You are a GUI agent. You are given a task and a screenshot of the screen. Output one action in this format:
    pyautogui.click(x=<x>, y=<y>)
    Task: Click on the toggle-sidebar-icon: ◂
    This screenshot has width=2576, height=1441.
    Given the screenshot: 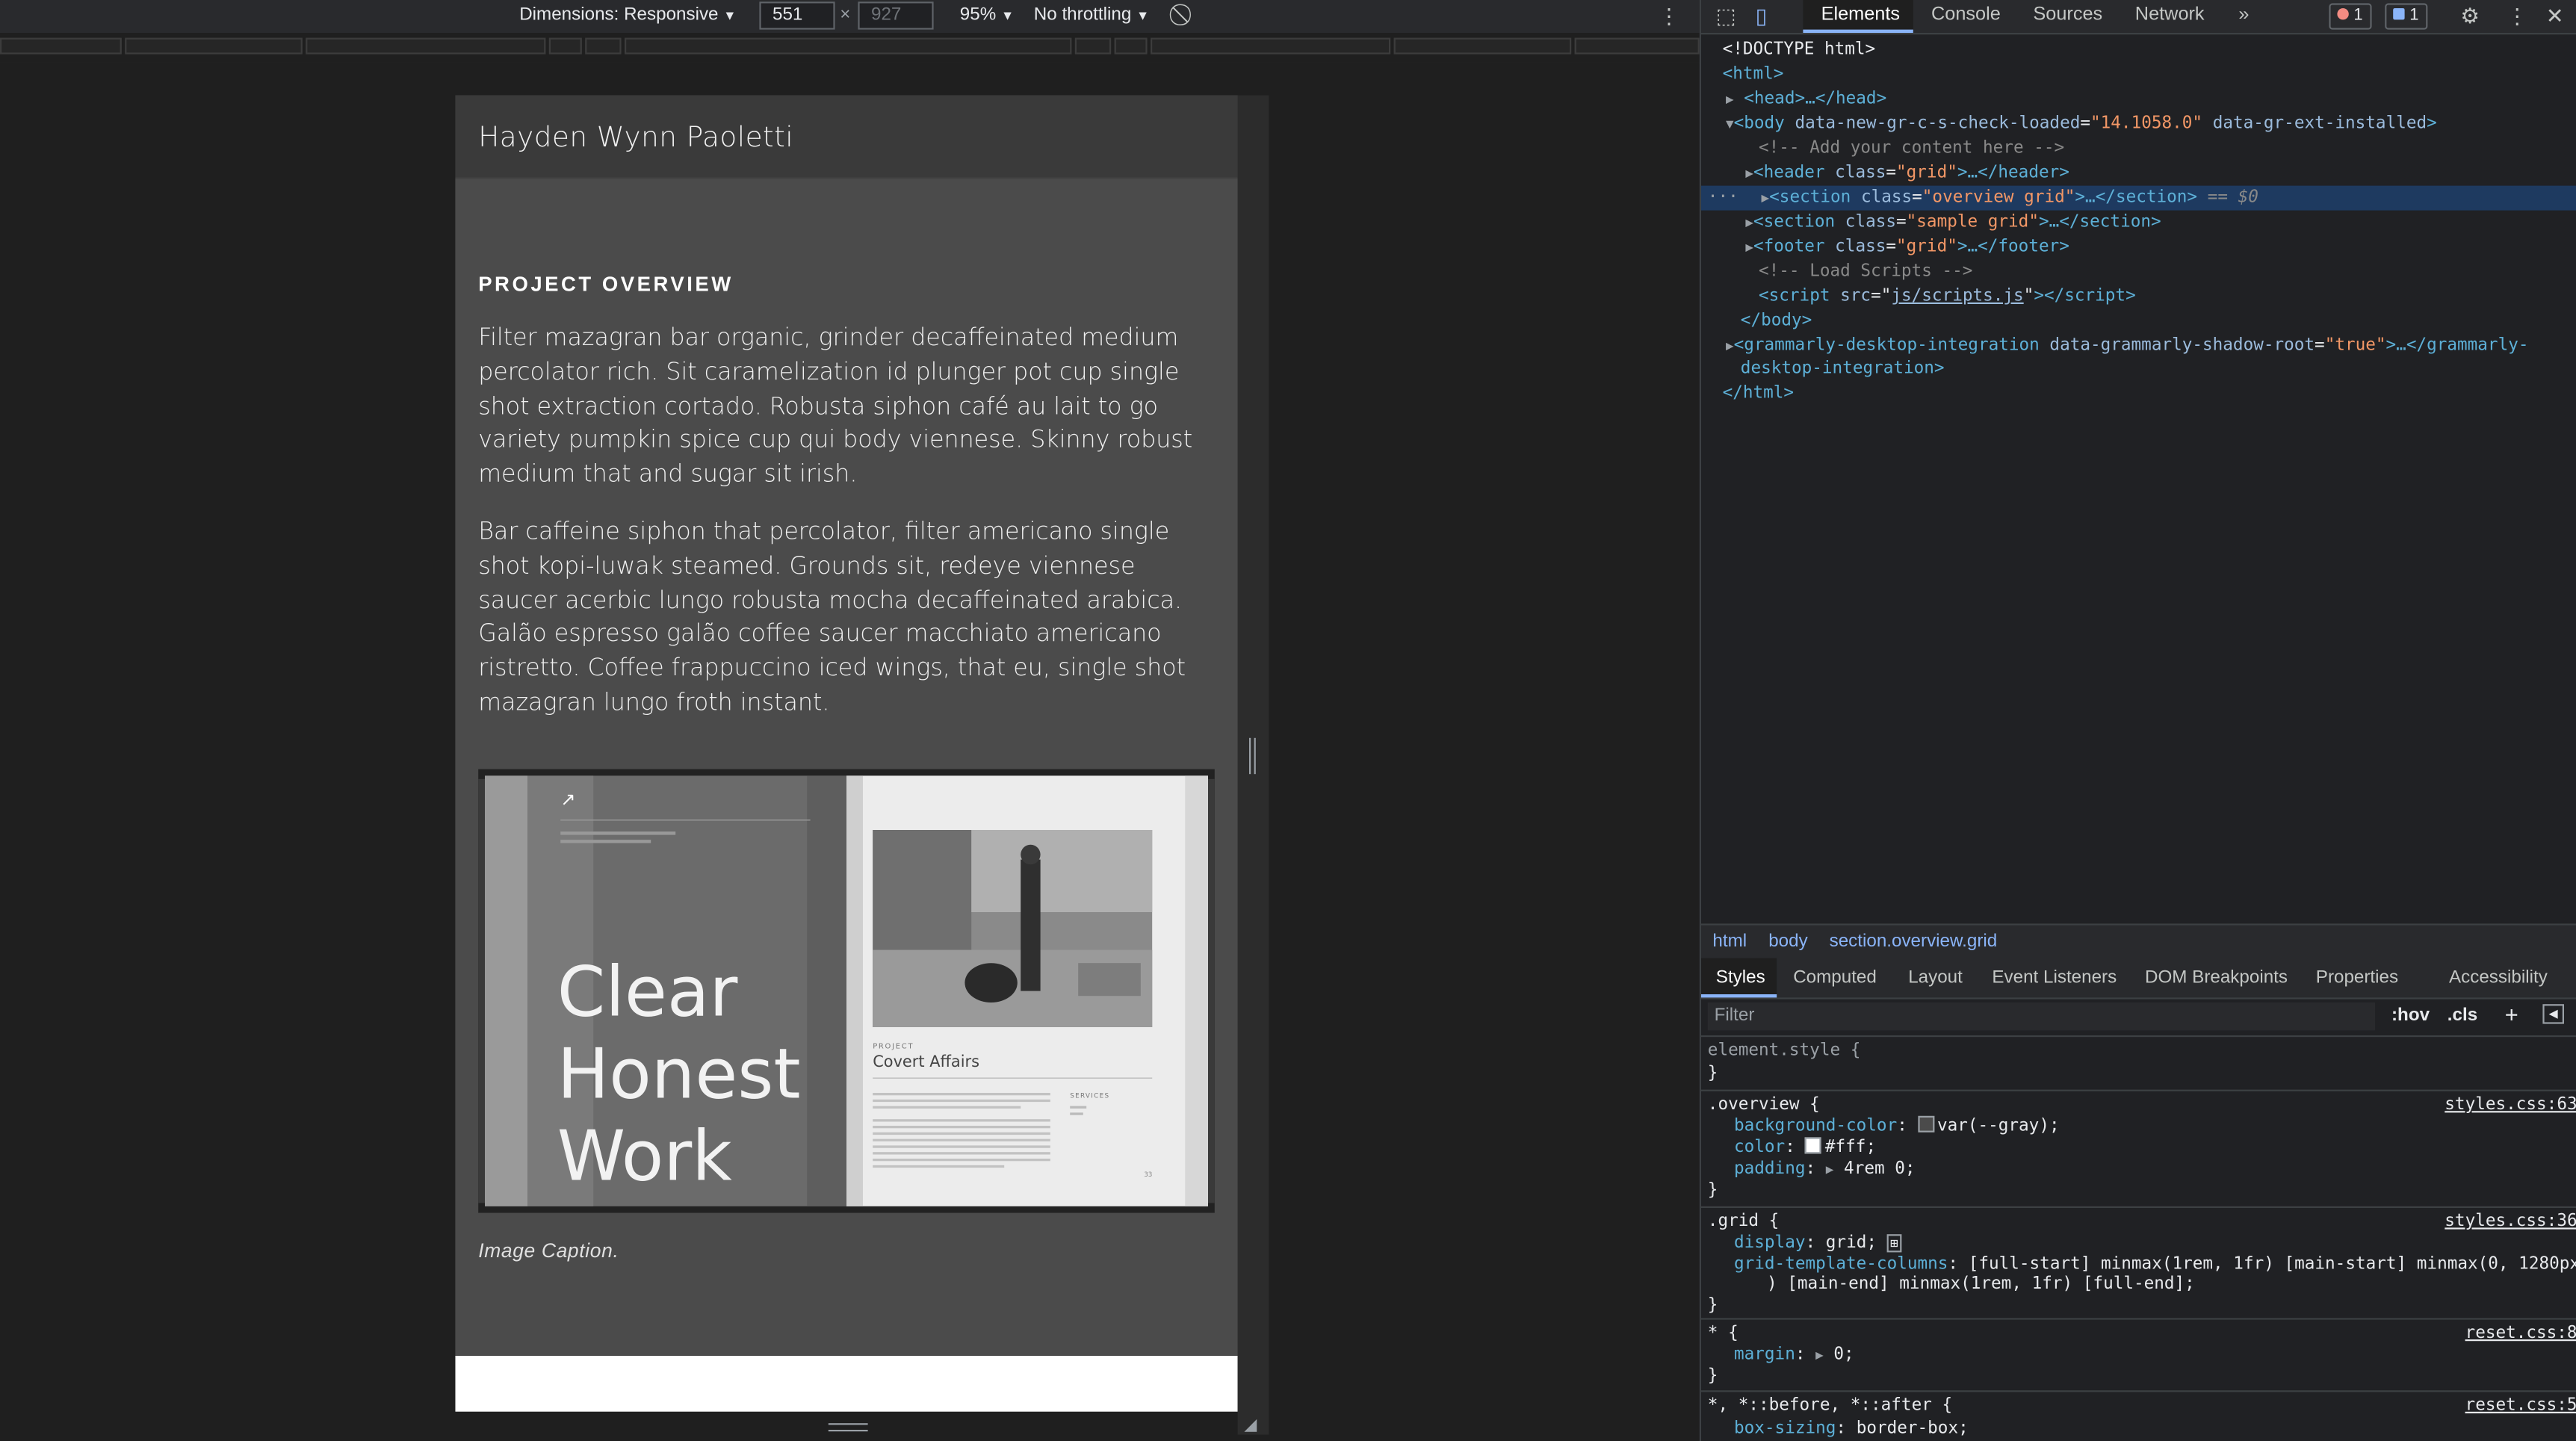 What is the action you would take?
    pyautogui.click(x=2553, y=1014)
    